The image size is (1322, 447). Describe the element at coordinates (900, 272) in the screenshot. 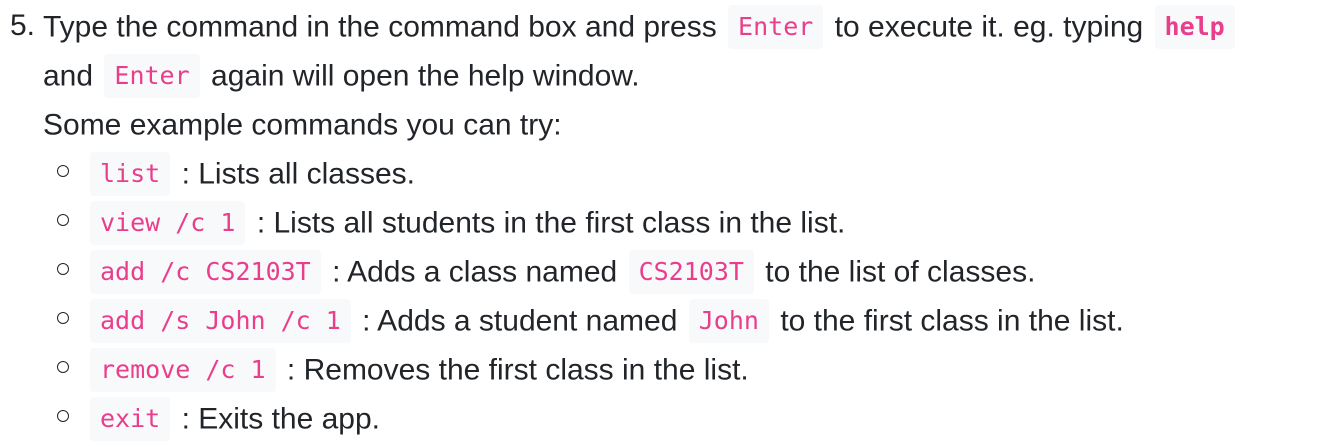

I see `command-description: to the list of classes.` at that location.